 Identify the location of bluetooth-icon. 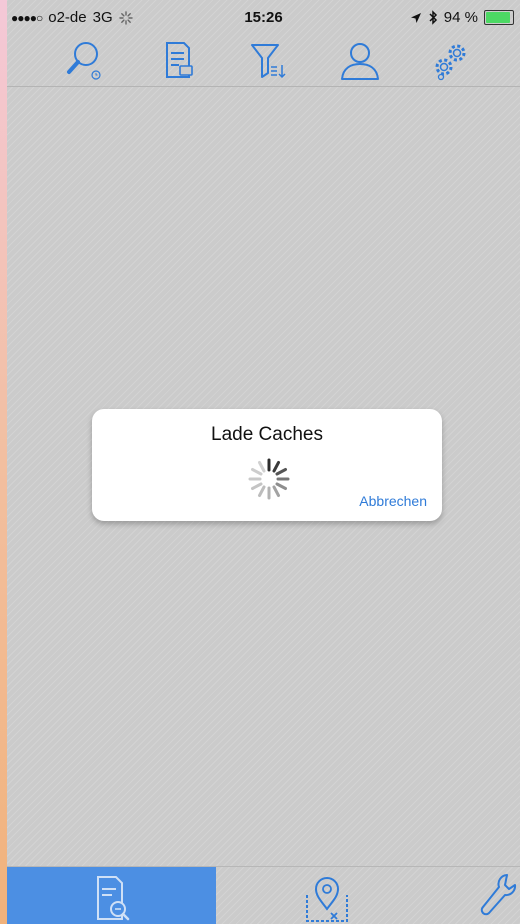
(433, 17).